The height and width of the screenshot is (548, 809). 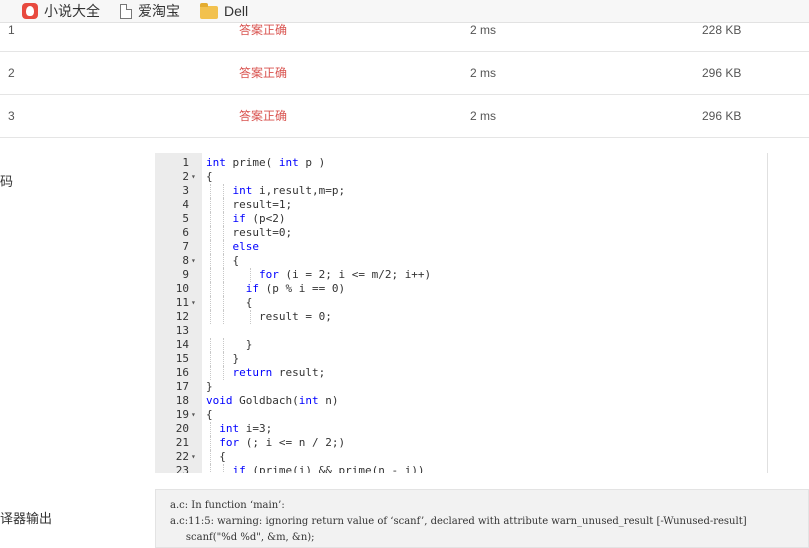 What do you see at coordinates (182, 316) in the screenshot?
I see `line-number: 12` at bounding box center [182, 316].